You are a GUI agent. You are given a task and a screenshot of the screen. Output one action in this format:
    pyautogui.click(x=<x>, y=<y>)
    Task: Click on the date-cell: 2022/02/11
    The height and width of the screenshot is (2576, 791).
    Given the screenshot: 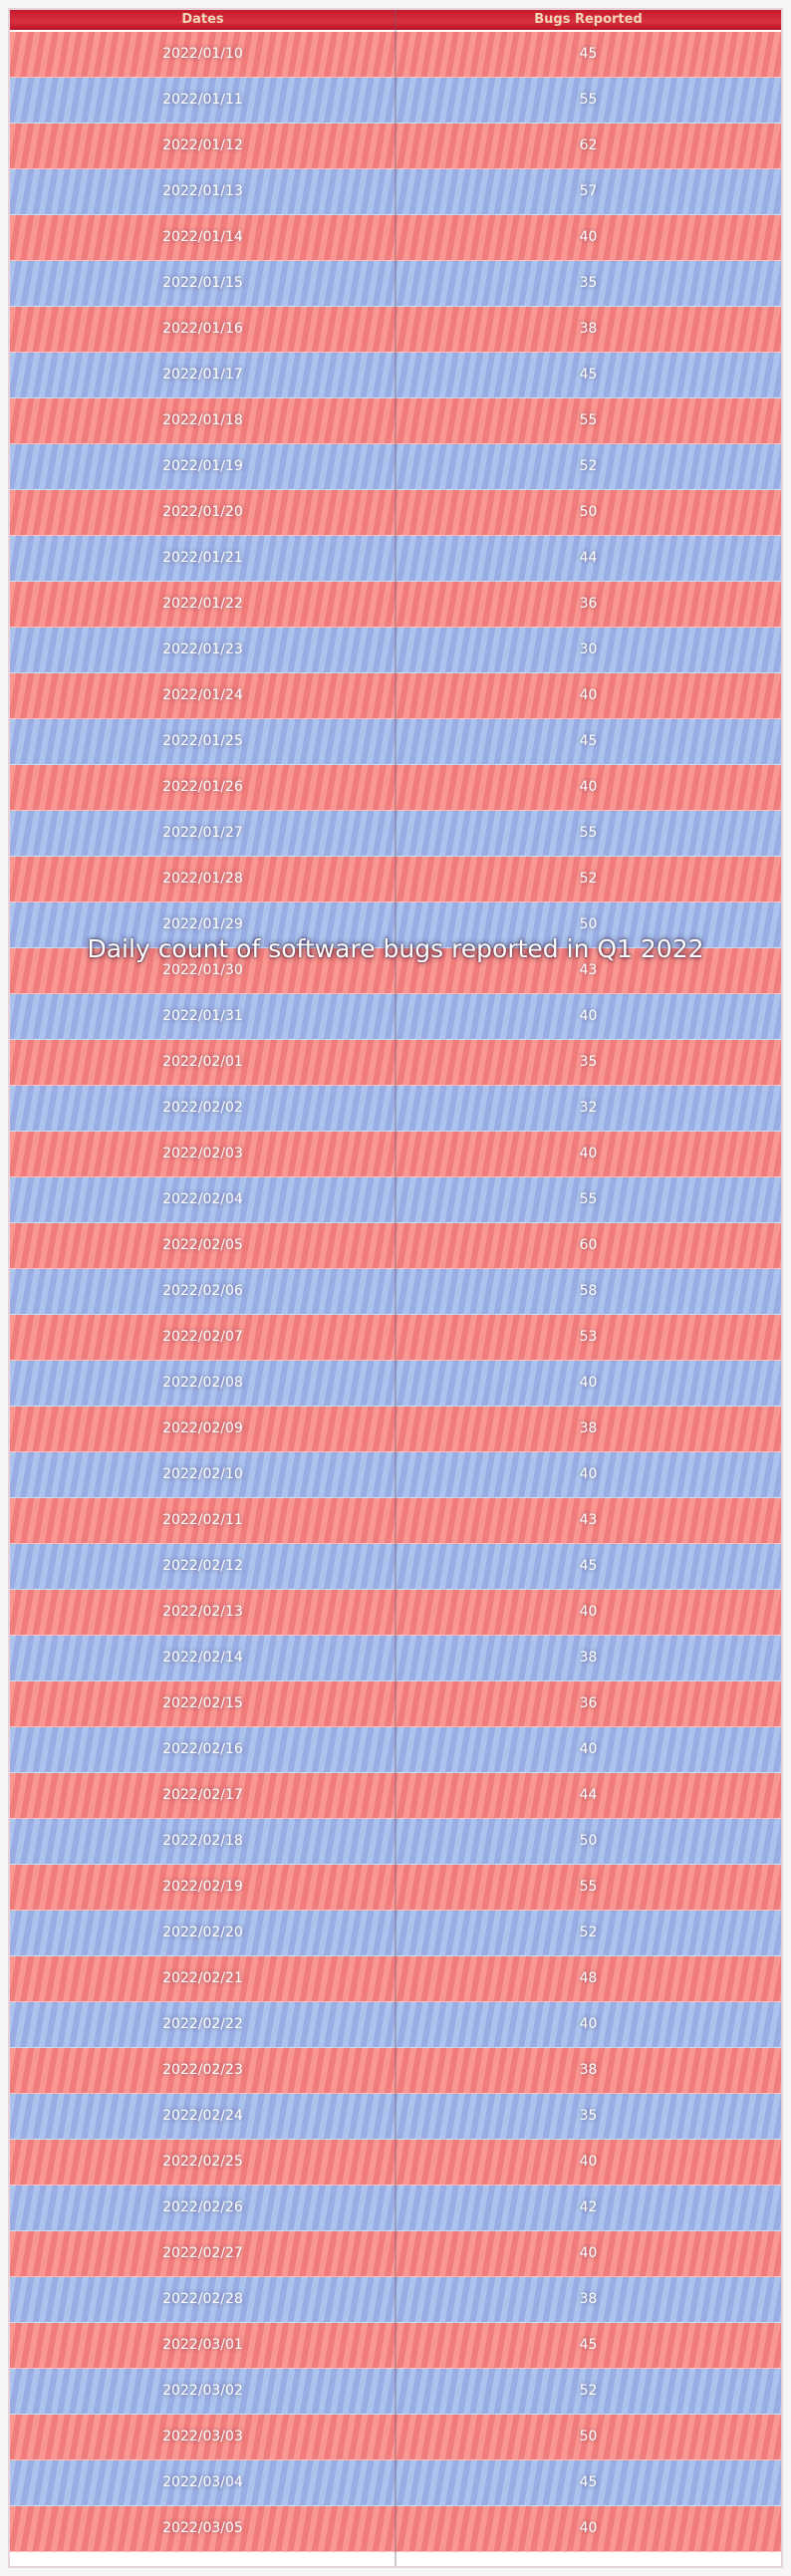 What is the action you would take?
    pyautogui.click(x=203, y=1520)
    